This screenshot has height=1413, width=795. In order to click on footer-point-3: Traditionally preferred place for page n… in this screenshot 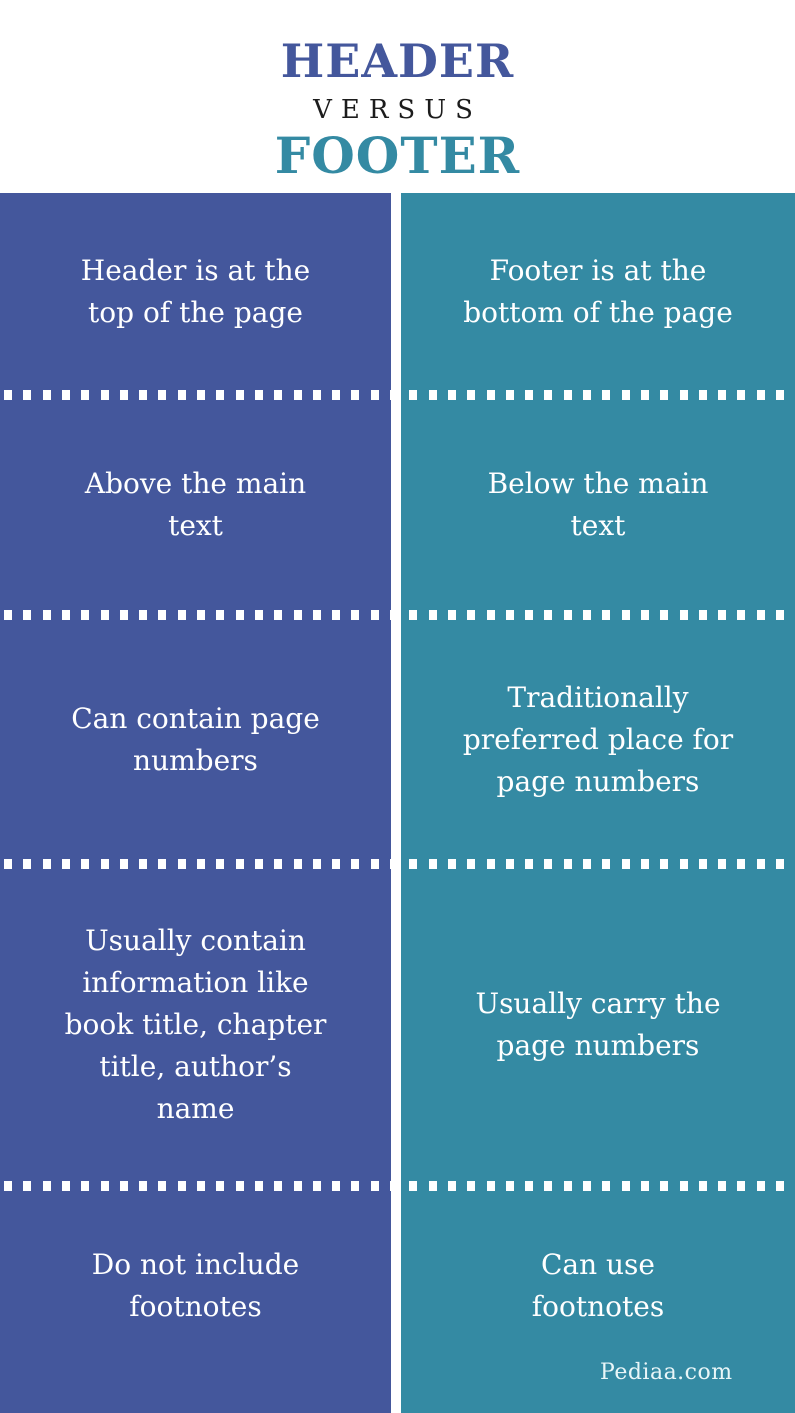, I will do `click(598, 739)`.